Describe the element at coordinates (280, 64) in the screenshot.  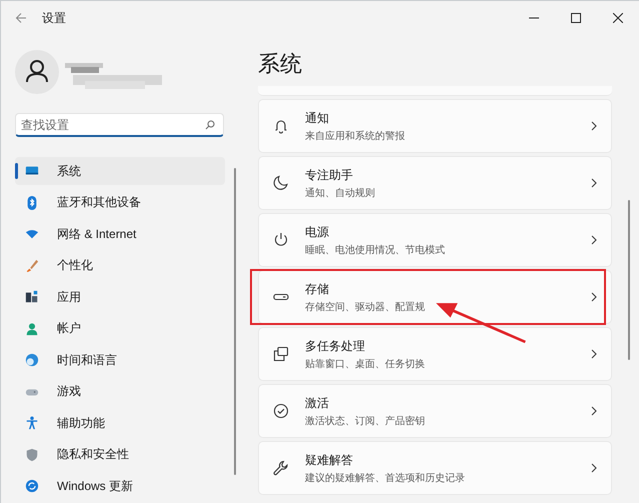
I see `page-title: 系统` at that location.